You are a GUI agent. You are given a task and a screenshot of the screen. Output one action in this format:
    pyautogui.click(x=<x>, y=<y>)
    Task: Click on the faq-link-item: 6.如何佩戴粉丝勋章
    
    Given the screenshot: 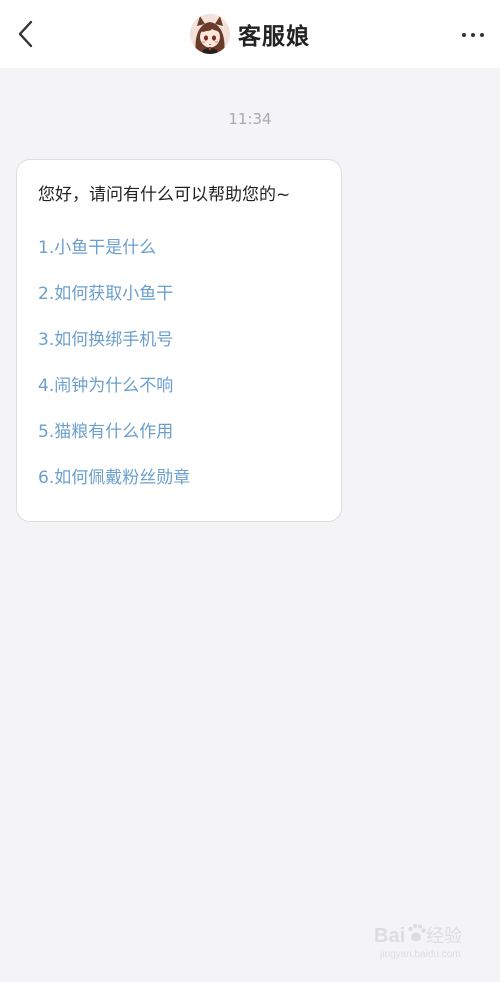 What is the action you would take?
    pyautogui.click(x=114, y=475)
    